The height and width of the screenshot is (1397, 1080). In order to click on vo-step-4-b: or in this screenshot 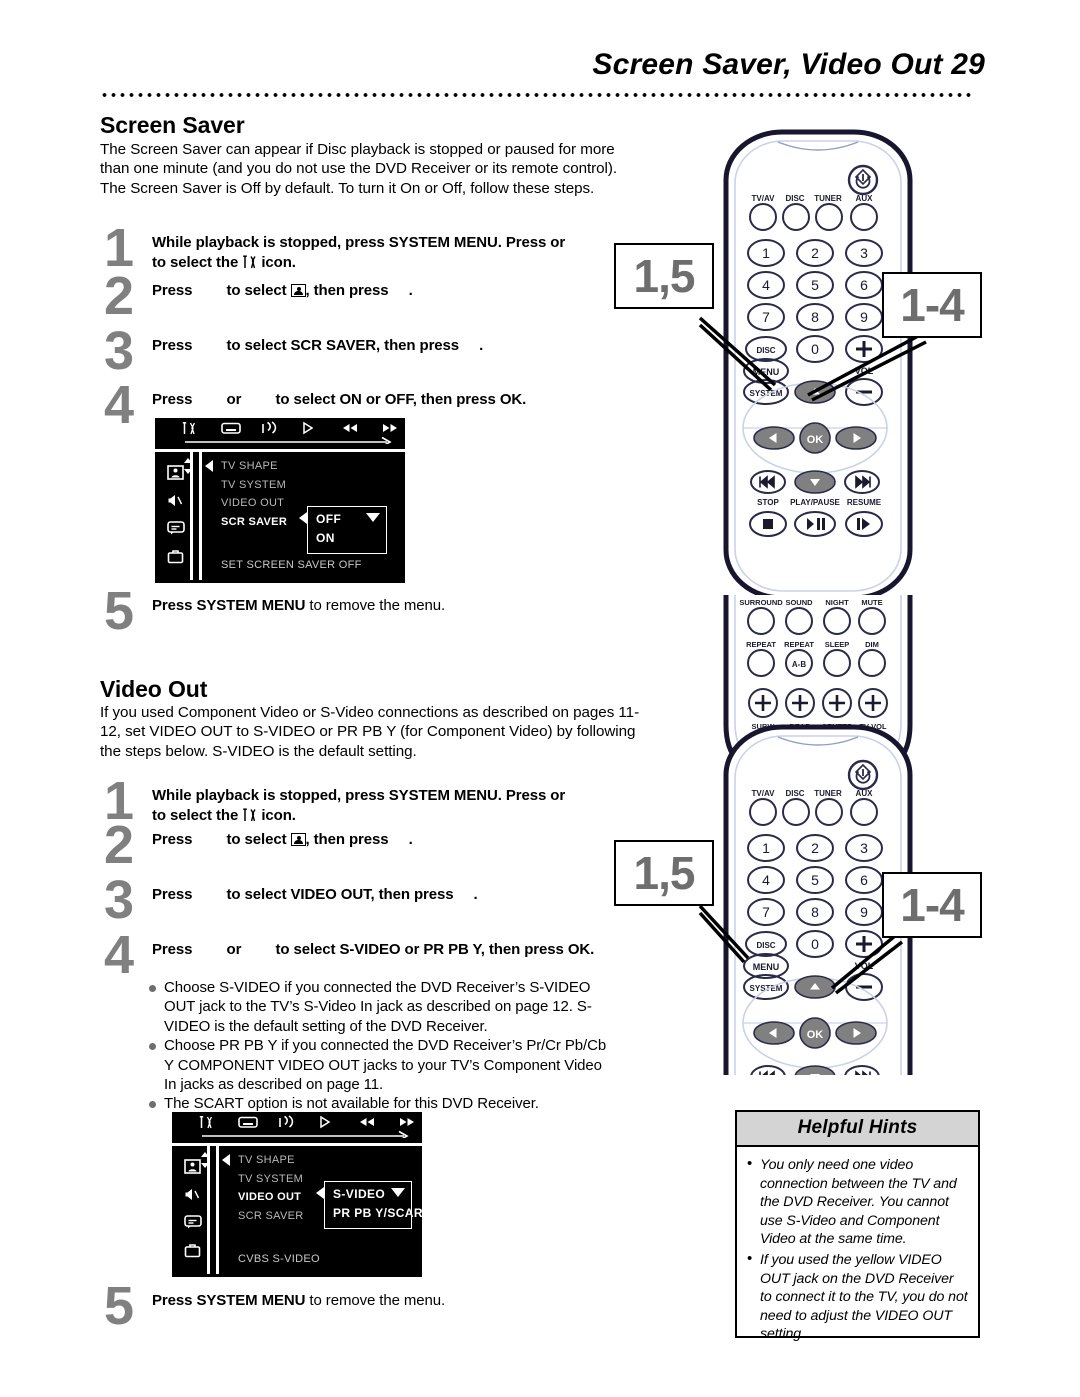, I will do `click(234, 949)`.